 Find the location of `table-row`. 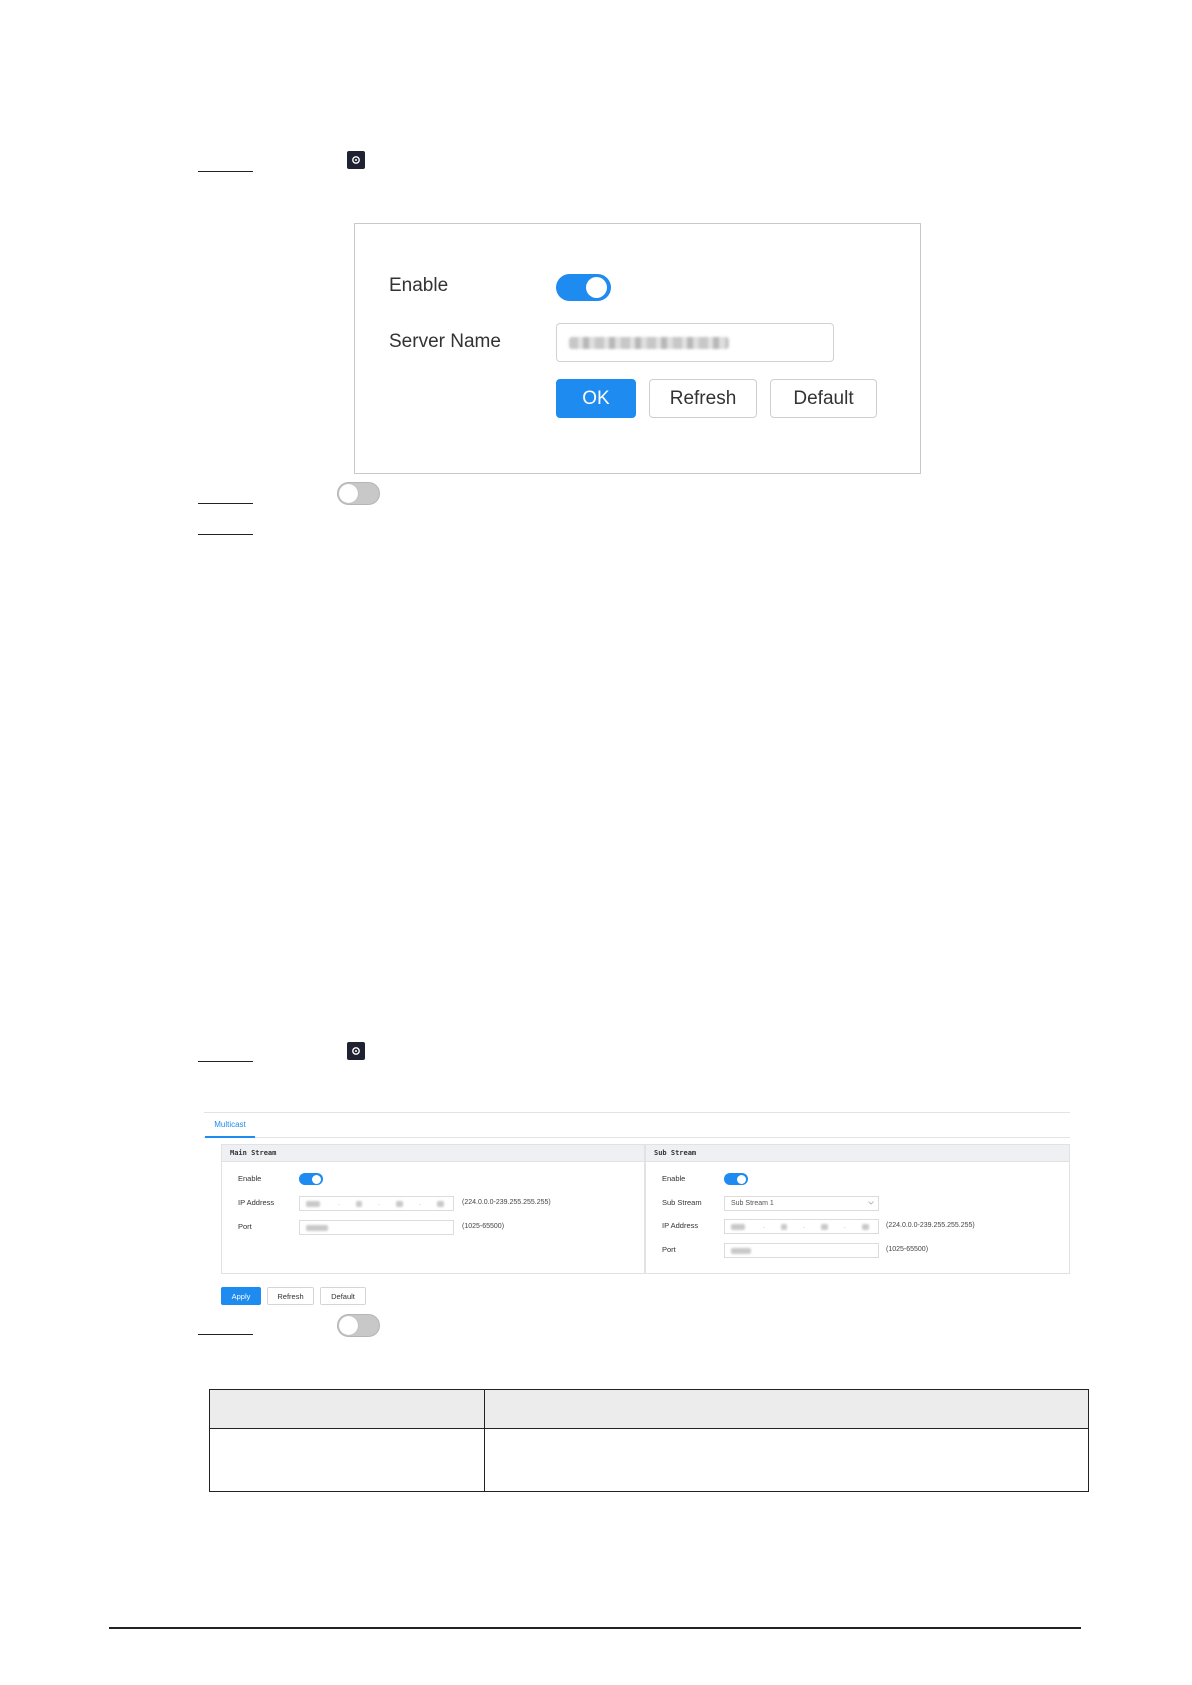

table-row is located at coordinates (649, 1460).